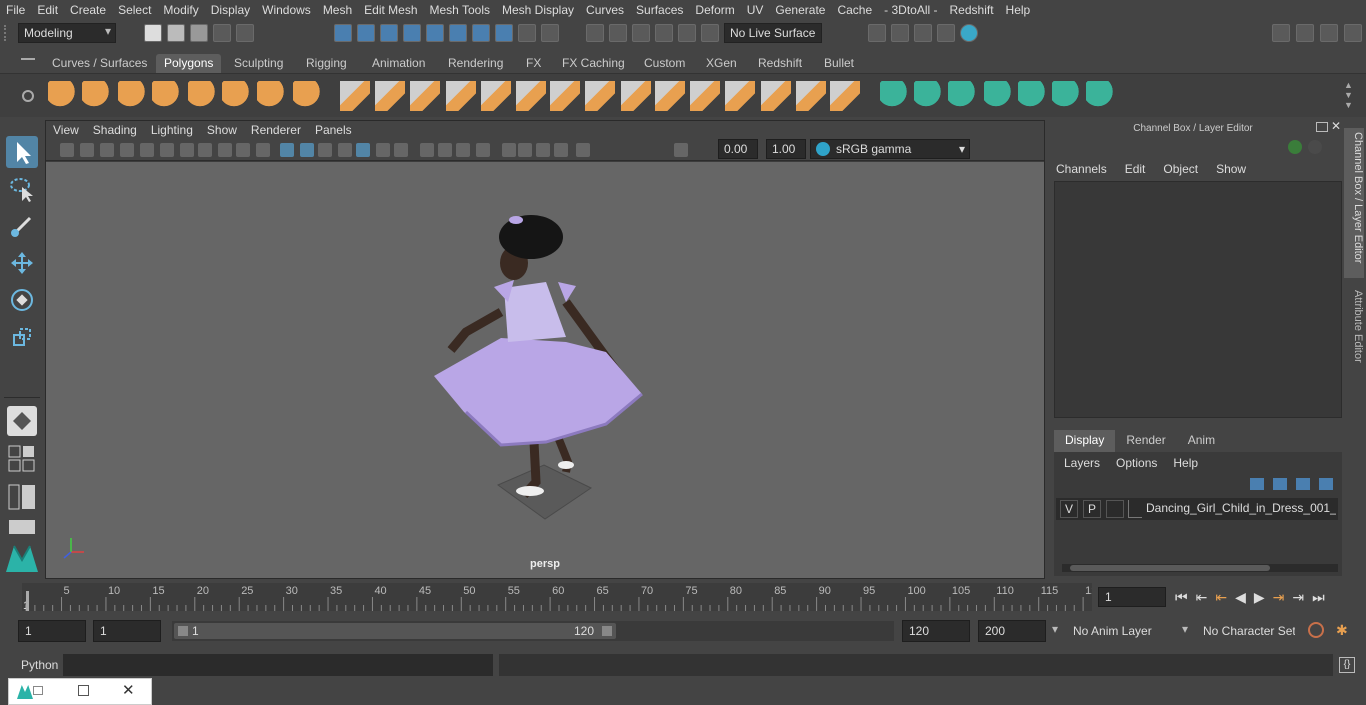 This screenshot has height=705, width=1366. I want to click on snap-point-icon, so click(458, 33).